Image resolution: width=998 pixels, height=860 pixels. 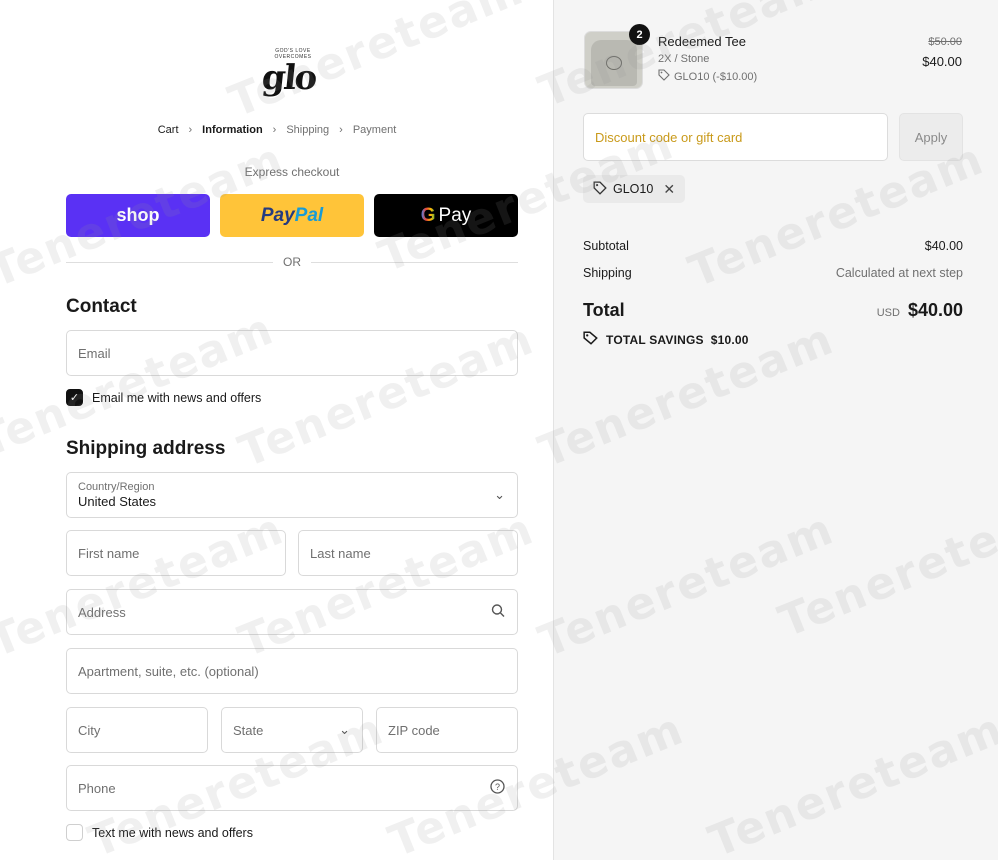 What do you see at coordinates (292, 495) in the screenshot?
I see `country-select: Country/Region United States ⌄` at bounding box center [292, 495].